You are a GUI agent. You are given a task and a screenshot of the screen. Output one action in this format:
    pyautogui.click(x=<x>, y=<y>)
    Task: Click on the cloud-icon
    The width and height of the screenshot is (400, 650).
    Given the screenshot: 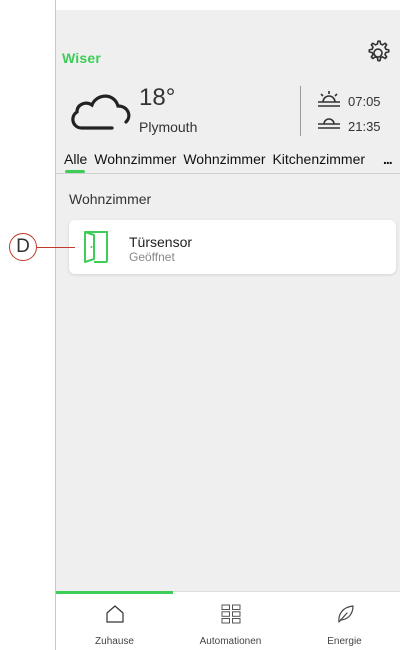 What is the action you would take?
    pyautogui.click(x=101, y=112)
    